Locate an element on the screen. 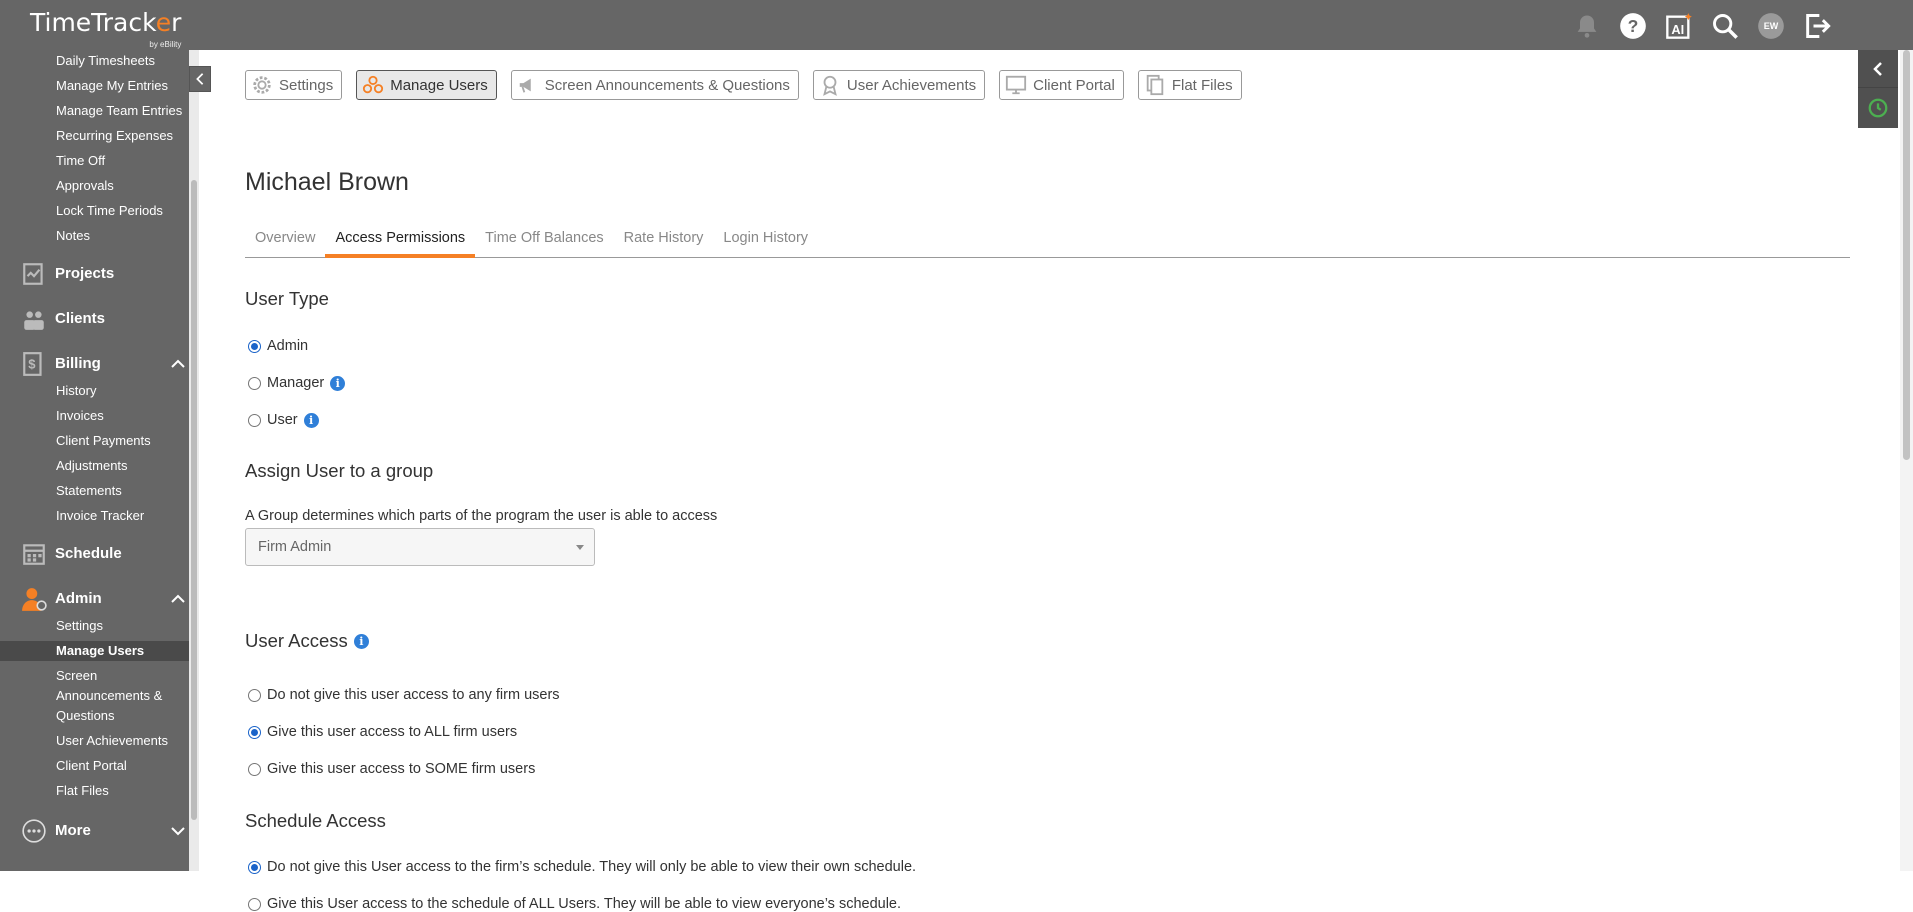 The width and height of the screenshot is (1913, 912). sidebar-item-invoices: Invoices is located at coordinates (80, 415).